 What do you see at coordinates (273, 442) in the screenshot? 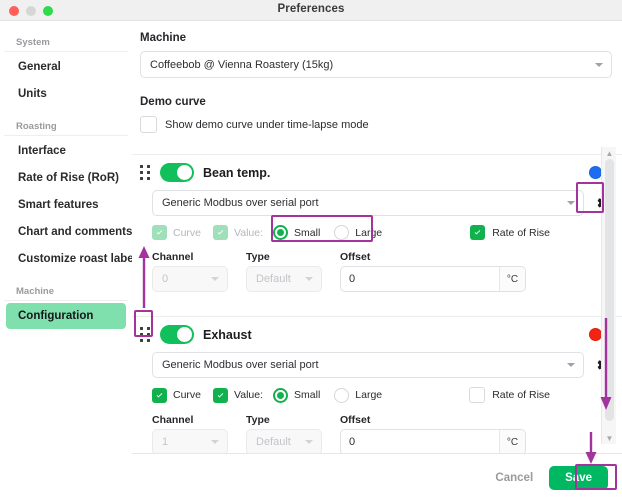
I see `exhaust-type-value: Default` at bounding box center [273, 442].